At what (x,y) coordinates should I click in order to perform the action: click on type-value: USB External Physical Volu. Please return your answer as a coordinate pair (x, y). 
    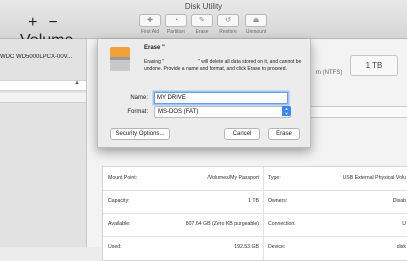
    Looking at the image, I should click on (374, 178).